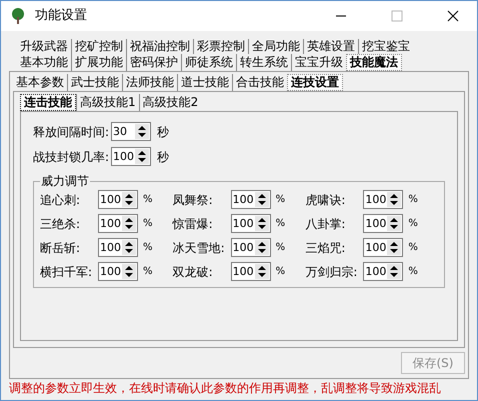  What do you see at coordinates (208, 62) in the screenshot?
I see `tab: 师徒系统` at bounding box center [208, 62].